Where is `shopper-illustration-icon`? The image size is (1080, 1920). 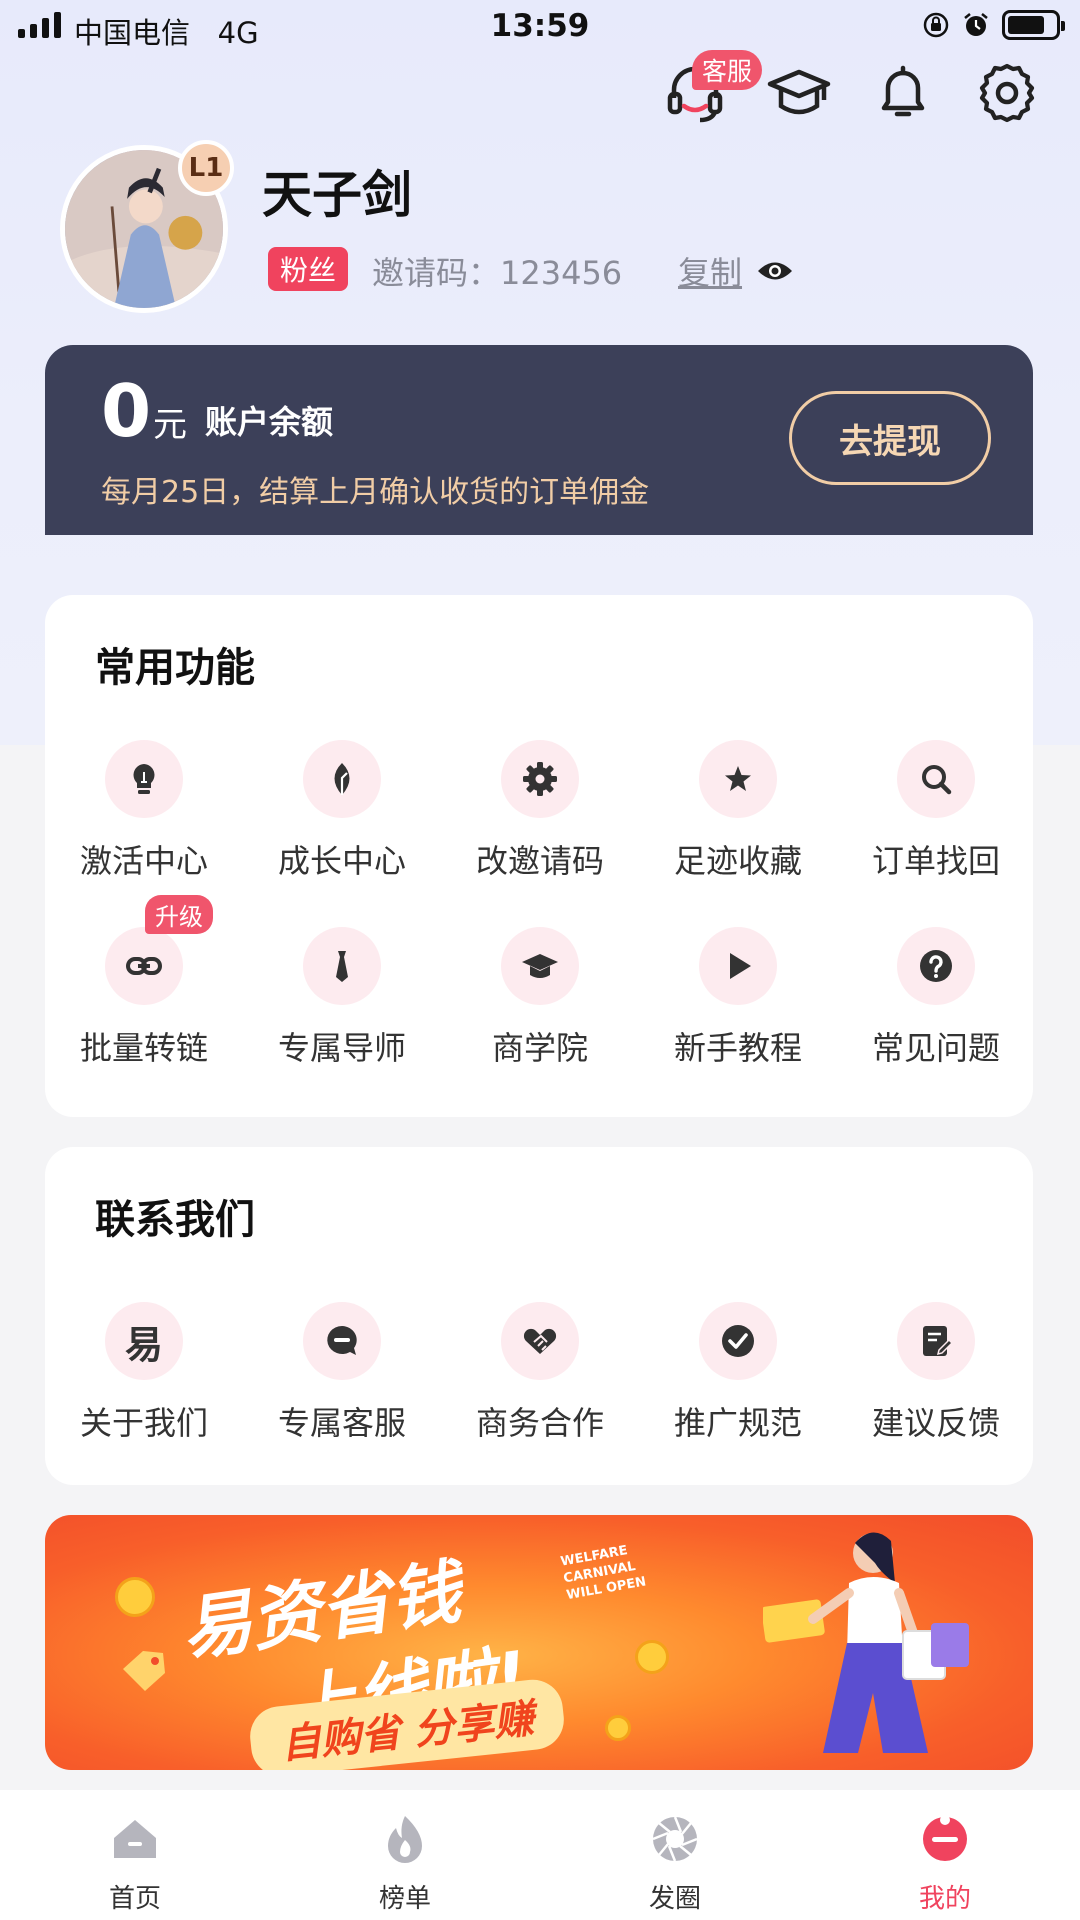
shopper-illustration-icon is located at coordinates (866, 1642).